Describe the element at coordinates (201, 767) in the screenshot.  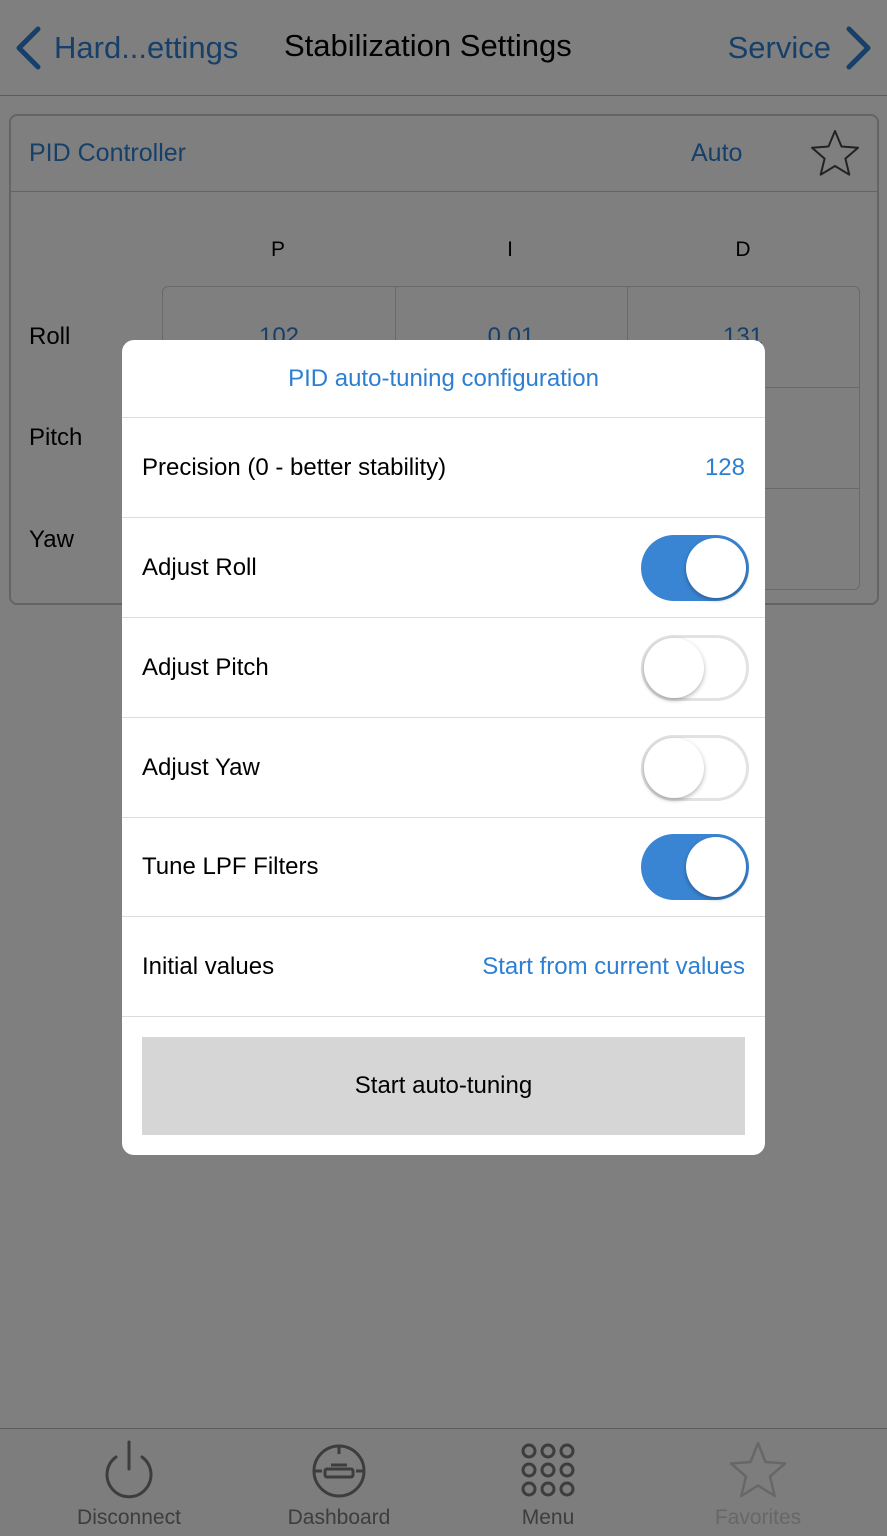
I see `adjust-yaw-label: Adjust Yaw` at that location.